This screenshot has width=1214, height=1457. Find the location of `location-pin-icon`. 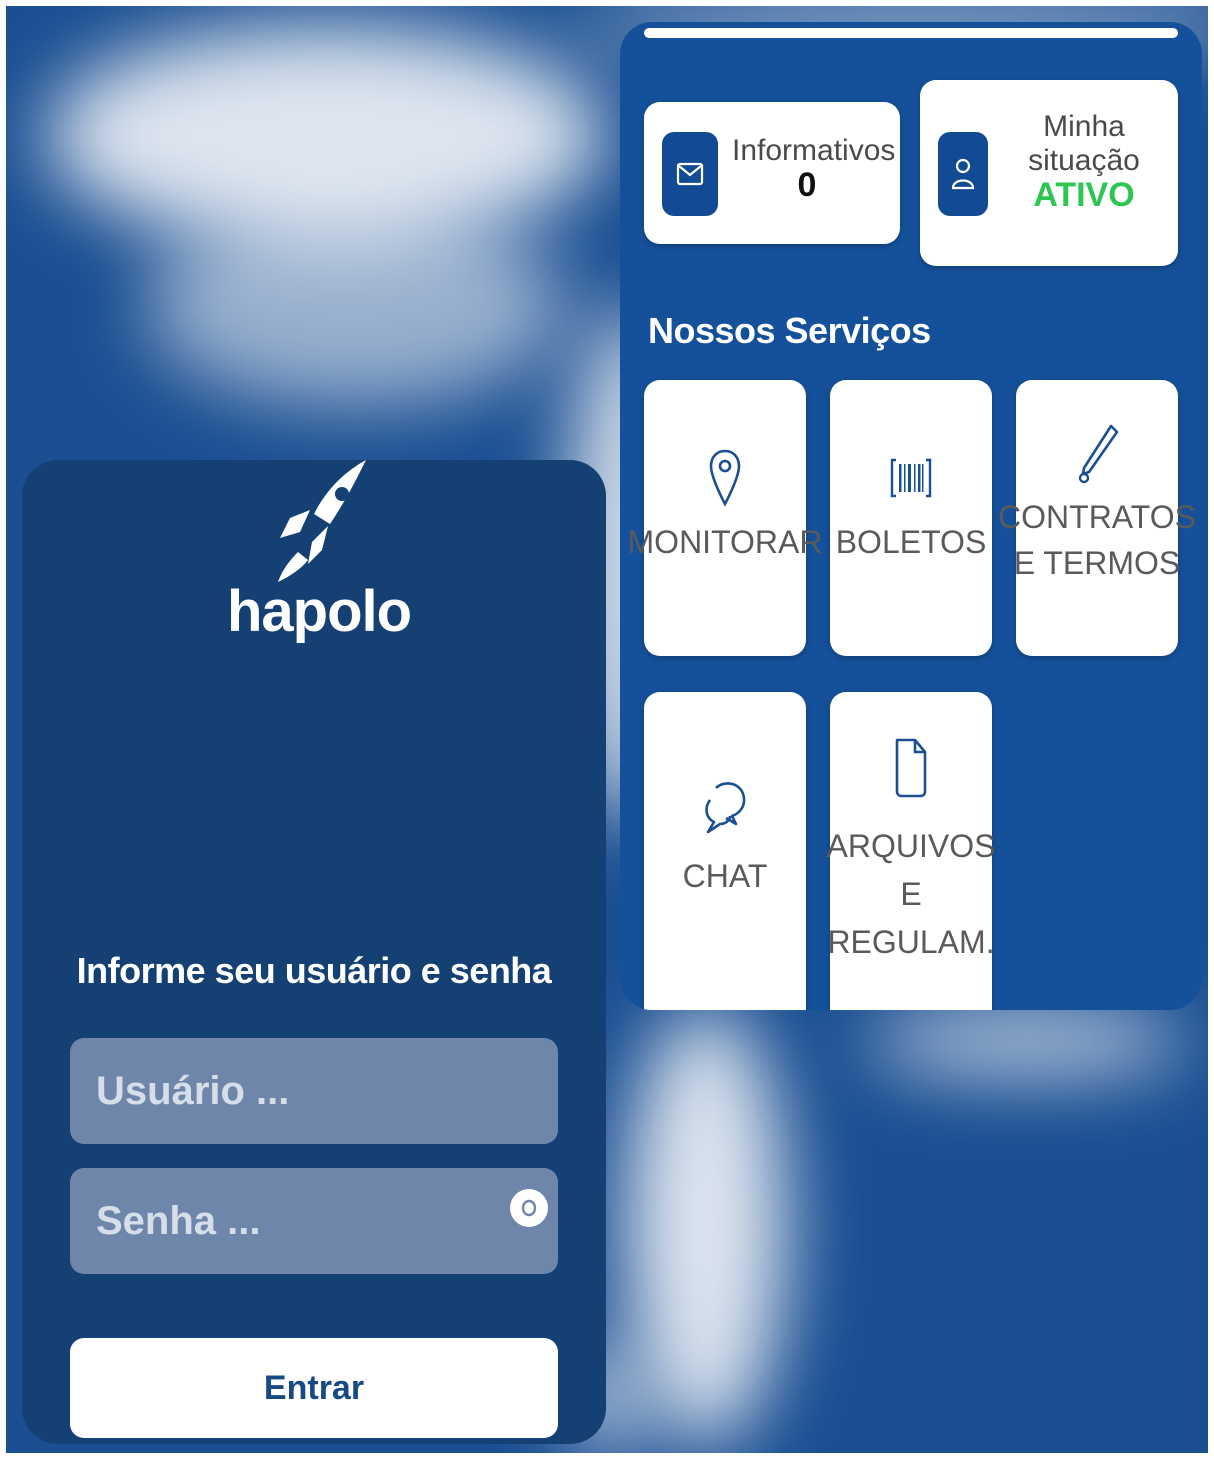

location-pin-icon is located at coordinates (725, 478).